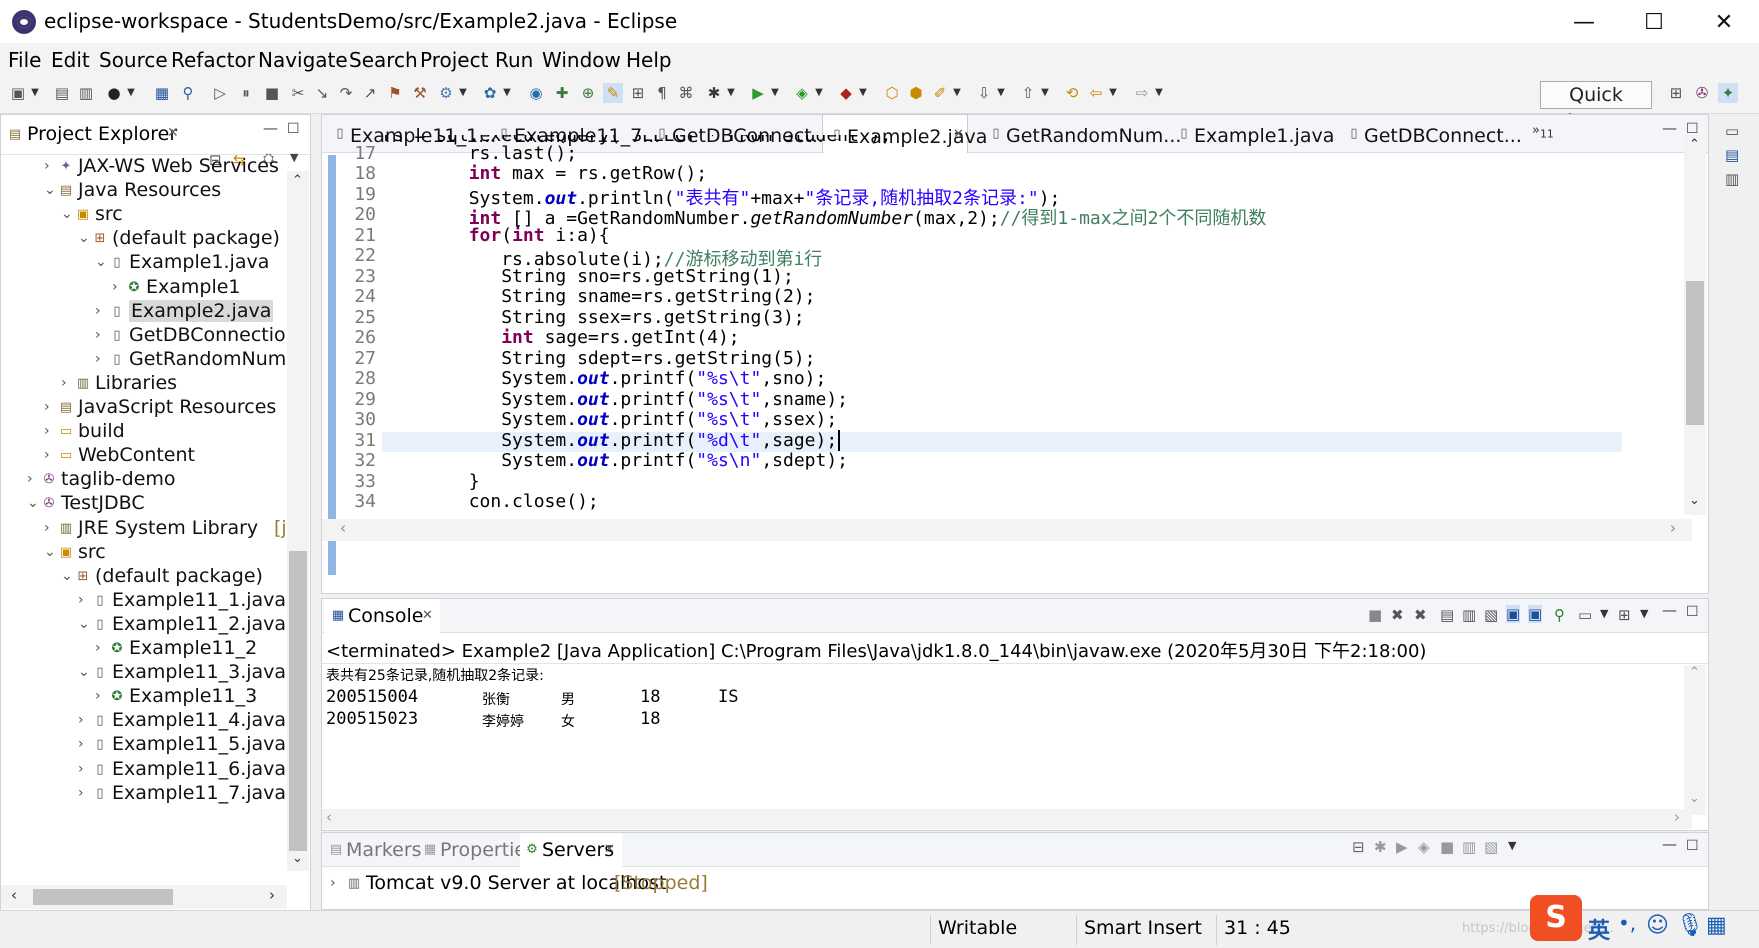 This screenshot has width=1759, height=948. I want to click on java-perspective-icon: ✦, so click(1728, 93).